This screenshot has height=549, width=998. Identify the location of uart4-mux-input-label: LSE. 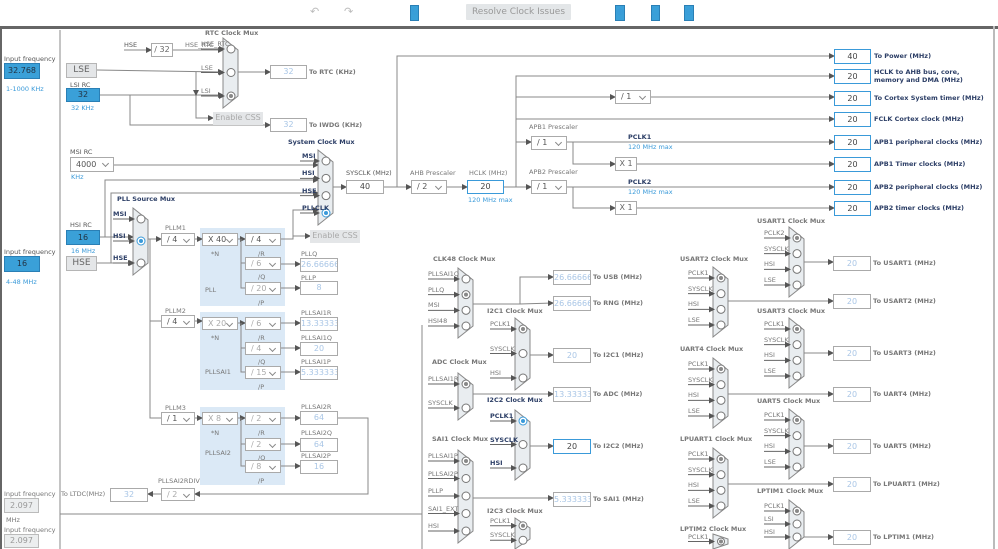
(694, 411).